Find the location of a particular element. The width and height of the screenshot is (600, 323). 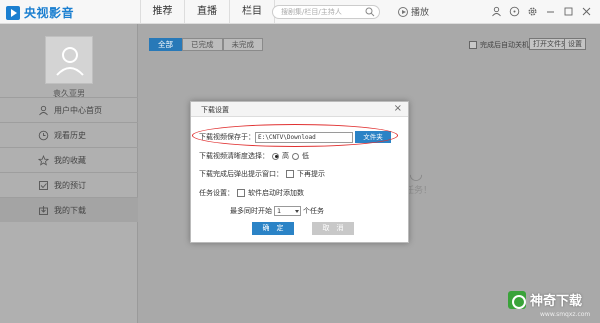

main-nav: 推荐 直播 栏目 is located at coordinates (207, 12).